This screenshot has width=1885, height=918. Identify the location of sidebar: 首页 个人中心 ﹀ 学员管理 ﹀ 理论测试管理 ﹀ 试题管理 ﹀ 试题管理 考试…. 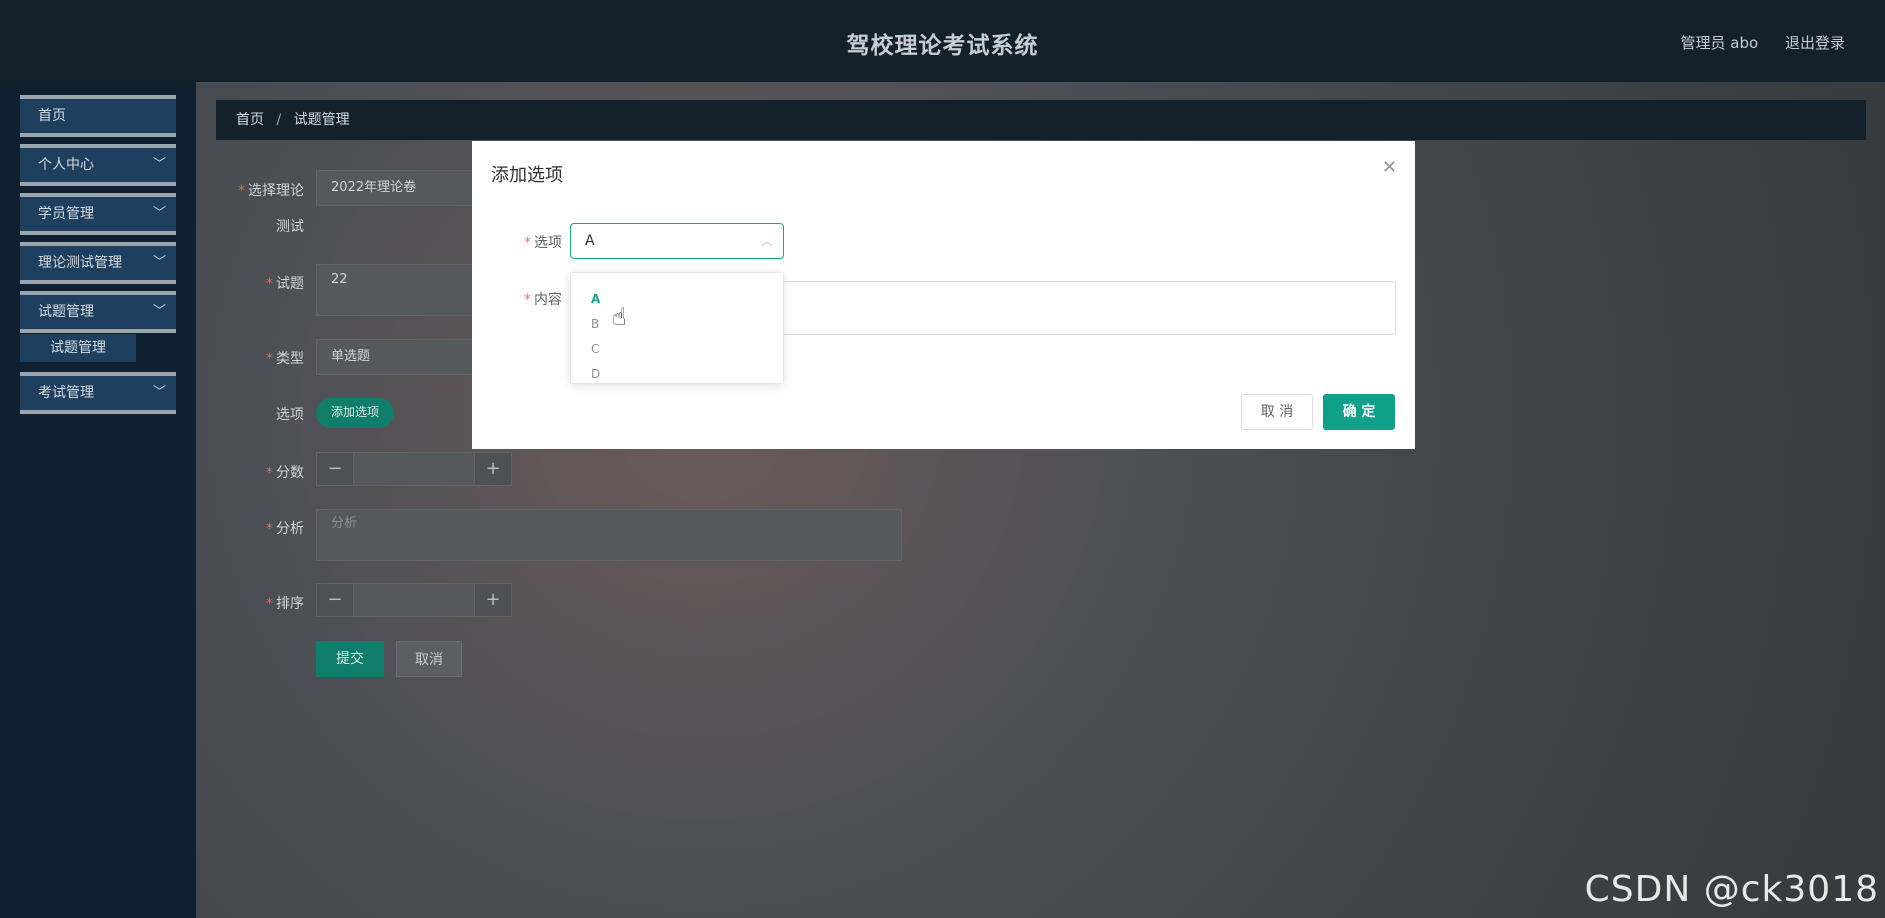
(98, 500).